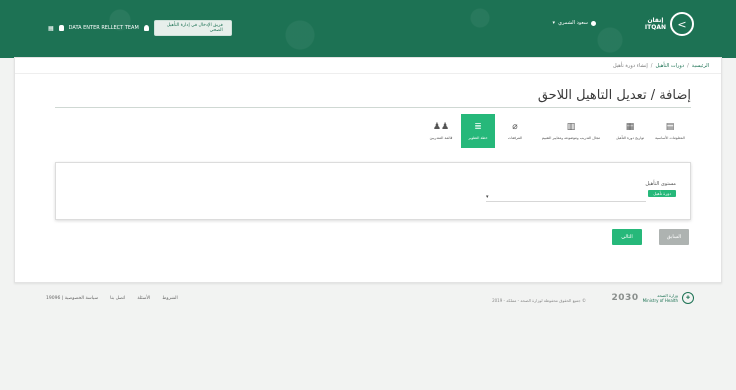  I want to click on footer-link-faq: الأسئلة, so click(143, 298).